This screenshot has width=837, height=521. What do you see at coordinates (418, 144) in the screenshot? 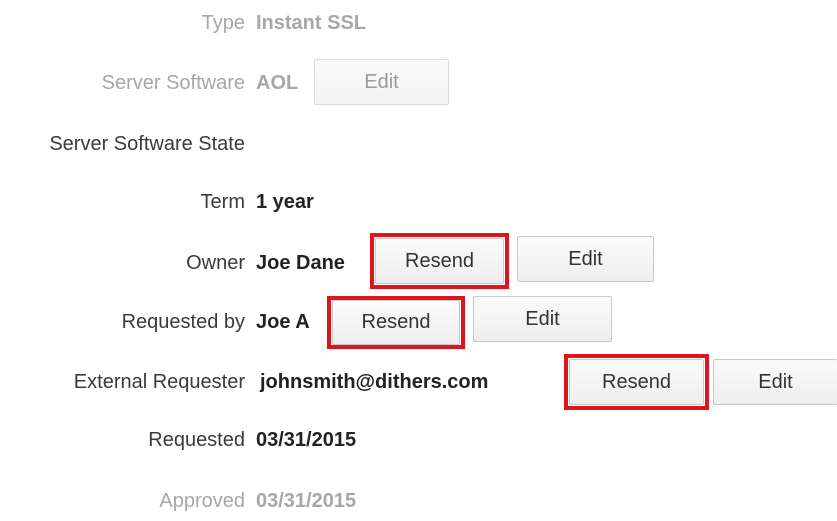
I see `field-server-software-state: Server Software State` at bounding box center [418, 144].